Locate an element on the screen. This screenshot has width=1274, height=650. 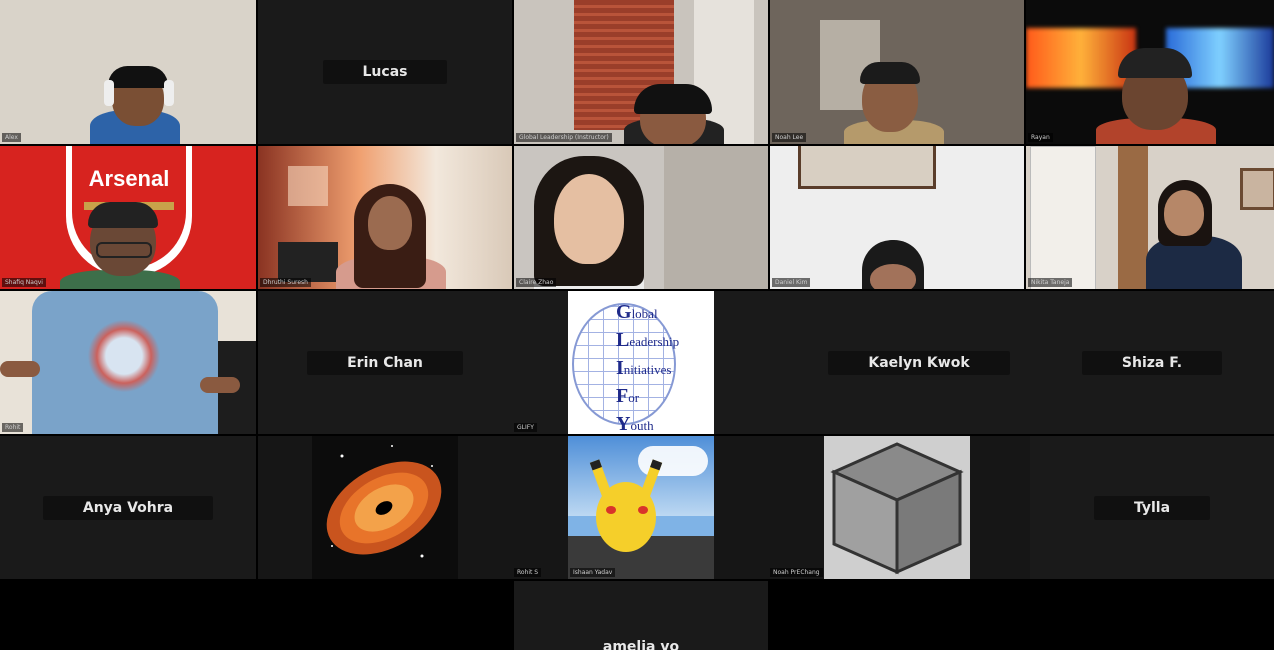
participant-tile-shafiq: Arsenal Shafiq Naqvi is located at coordinates (128, 217).